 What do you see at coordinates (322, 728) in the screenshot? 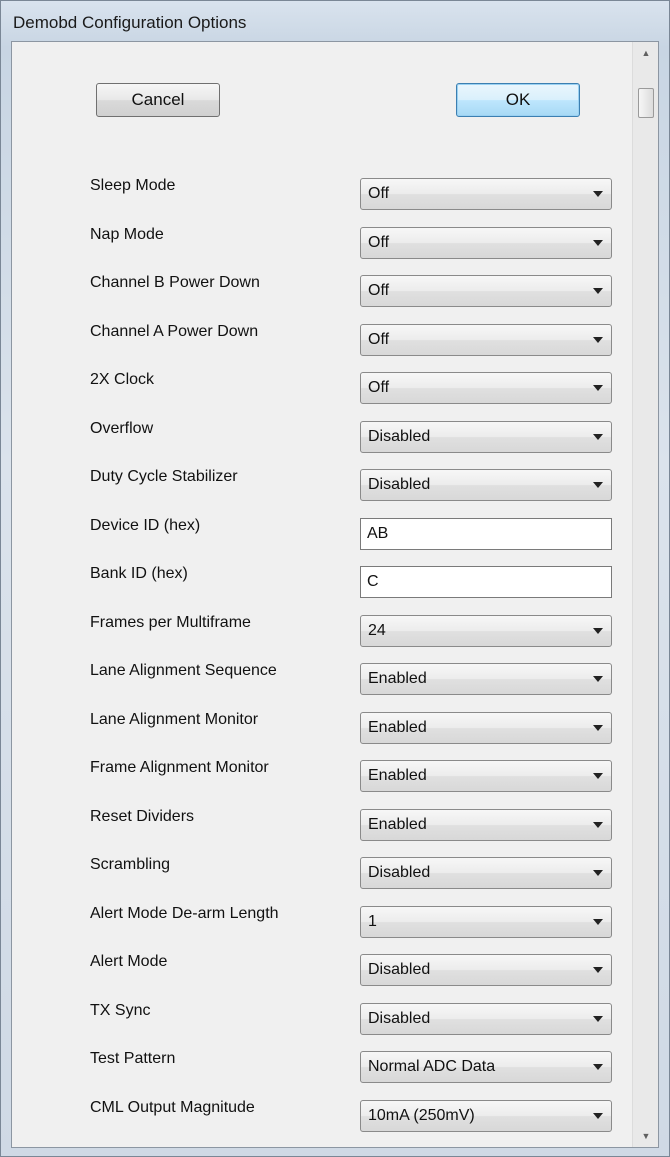
I see `option-row-lane-alignment-monitor: Lane Alignment Monitor Enabled` at bounding box center [322, 728].